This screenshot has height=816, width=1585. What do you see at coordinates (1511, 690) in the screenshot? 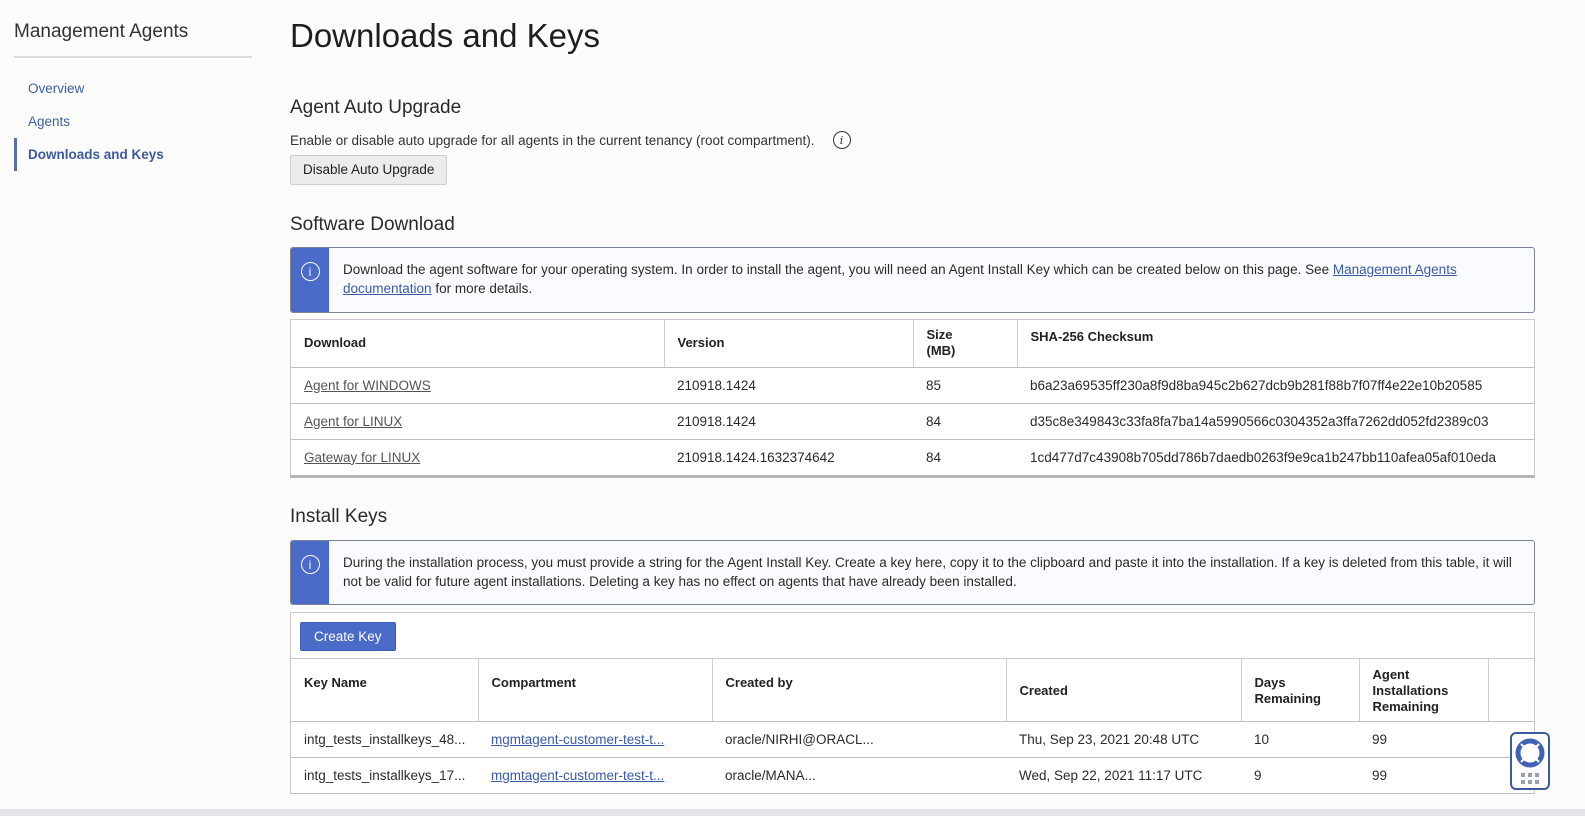
I see `column-header-actions` at bounding box center [1511, 690].